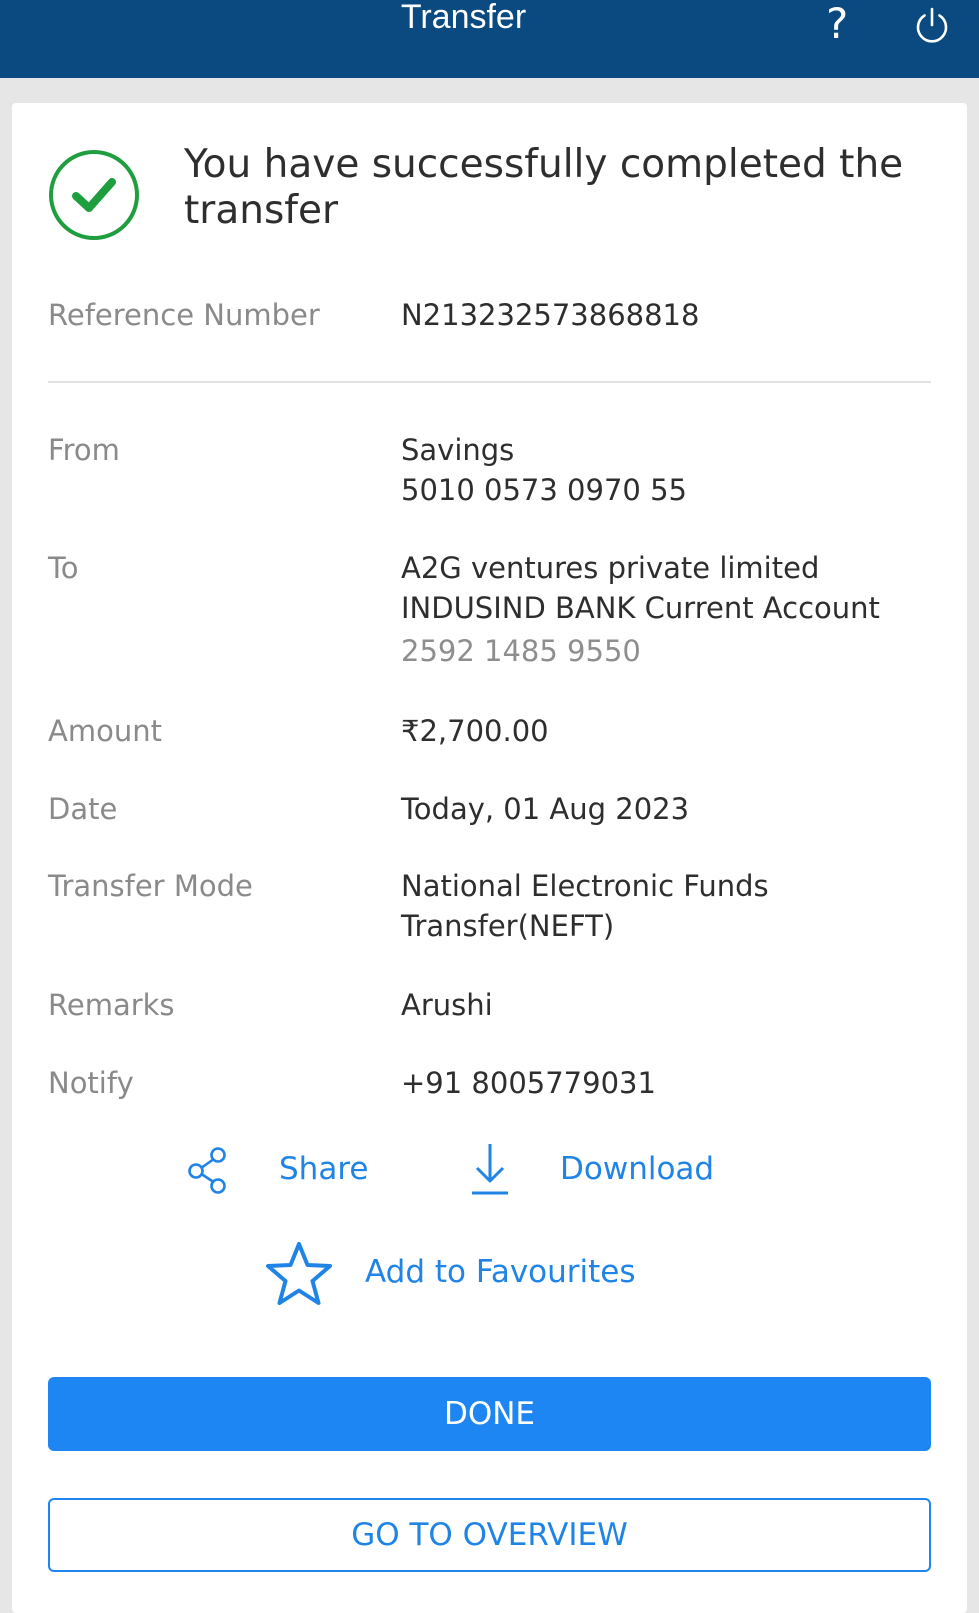 The height and width of the screenshot is (1613, 979). I want to click on from-account-type: Savings, so click(458, 450).